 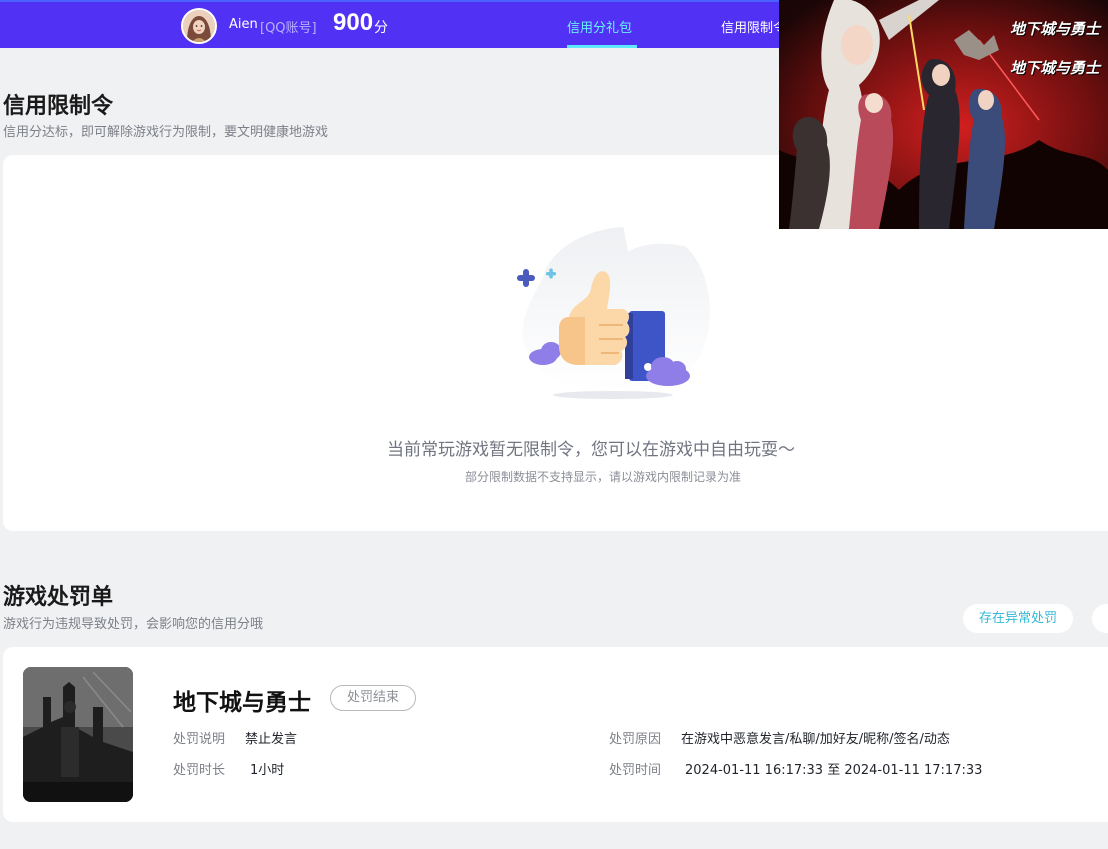 I want to click on restriction-section-title: 信用限制令, so click(x=58, y=106).